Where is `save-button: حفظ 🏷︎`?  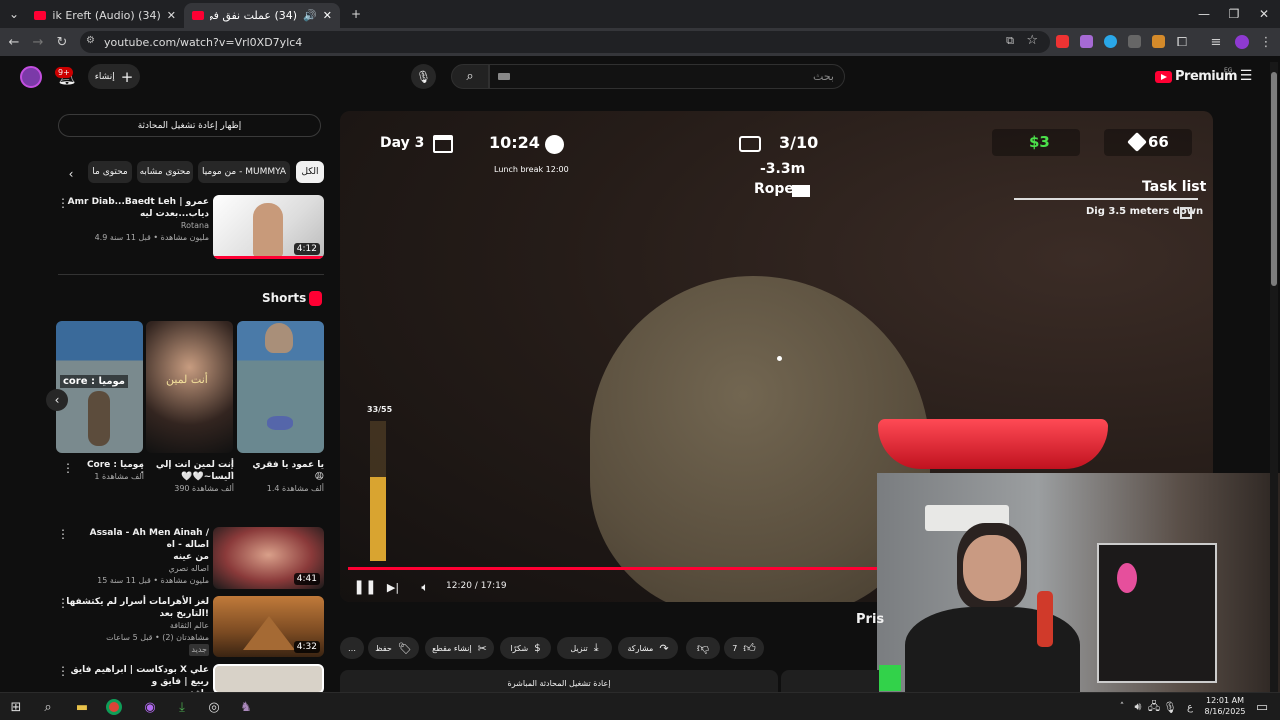
save-button: حفظ 🏷︎ is located at coordinates (393, 648).